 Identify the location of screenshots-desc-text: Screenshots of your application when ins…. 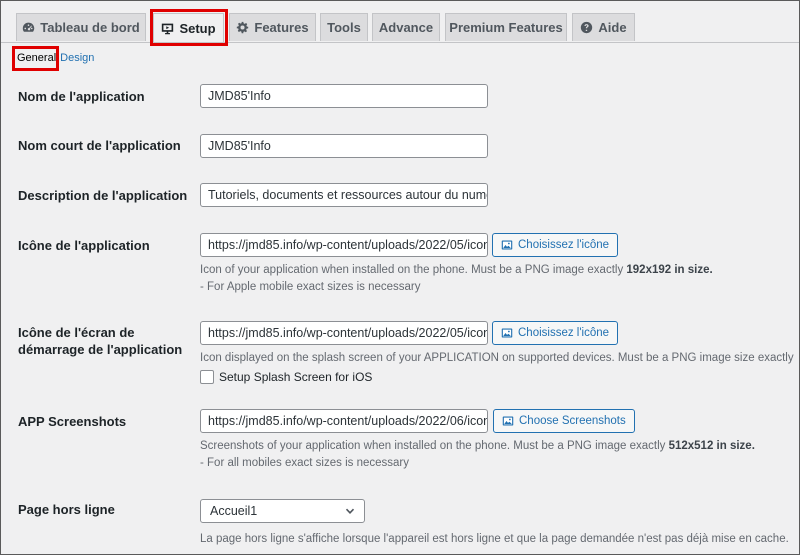
(434, 446).